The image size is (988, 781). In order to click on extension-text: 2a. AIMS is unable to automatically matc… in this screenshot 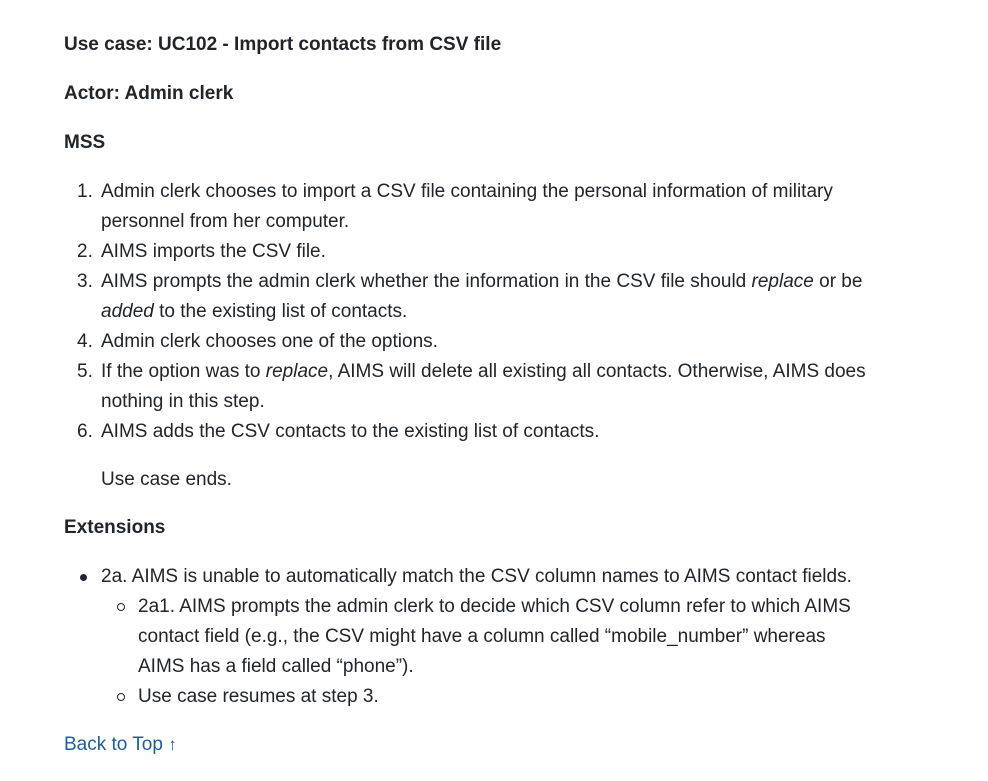, I will do `click(476, 576)`.